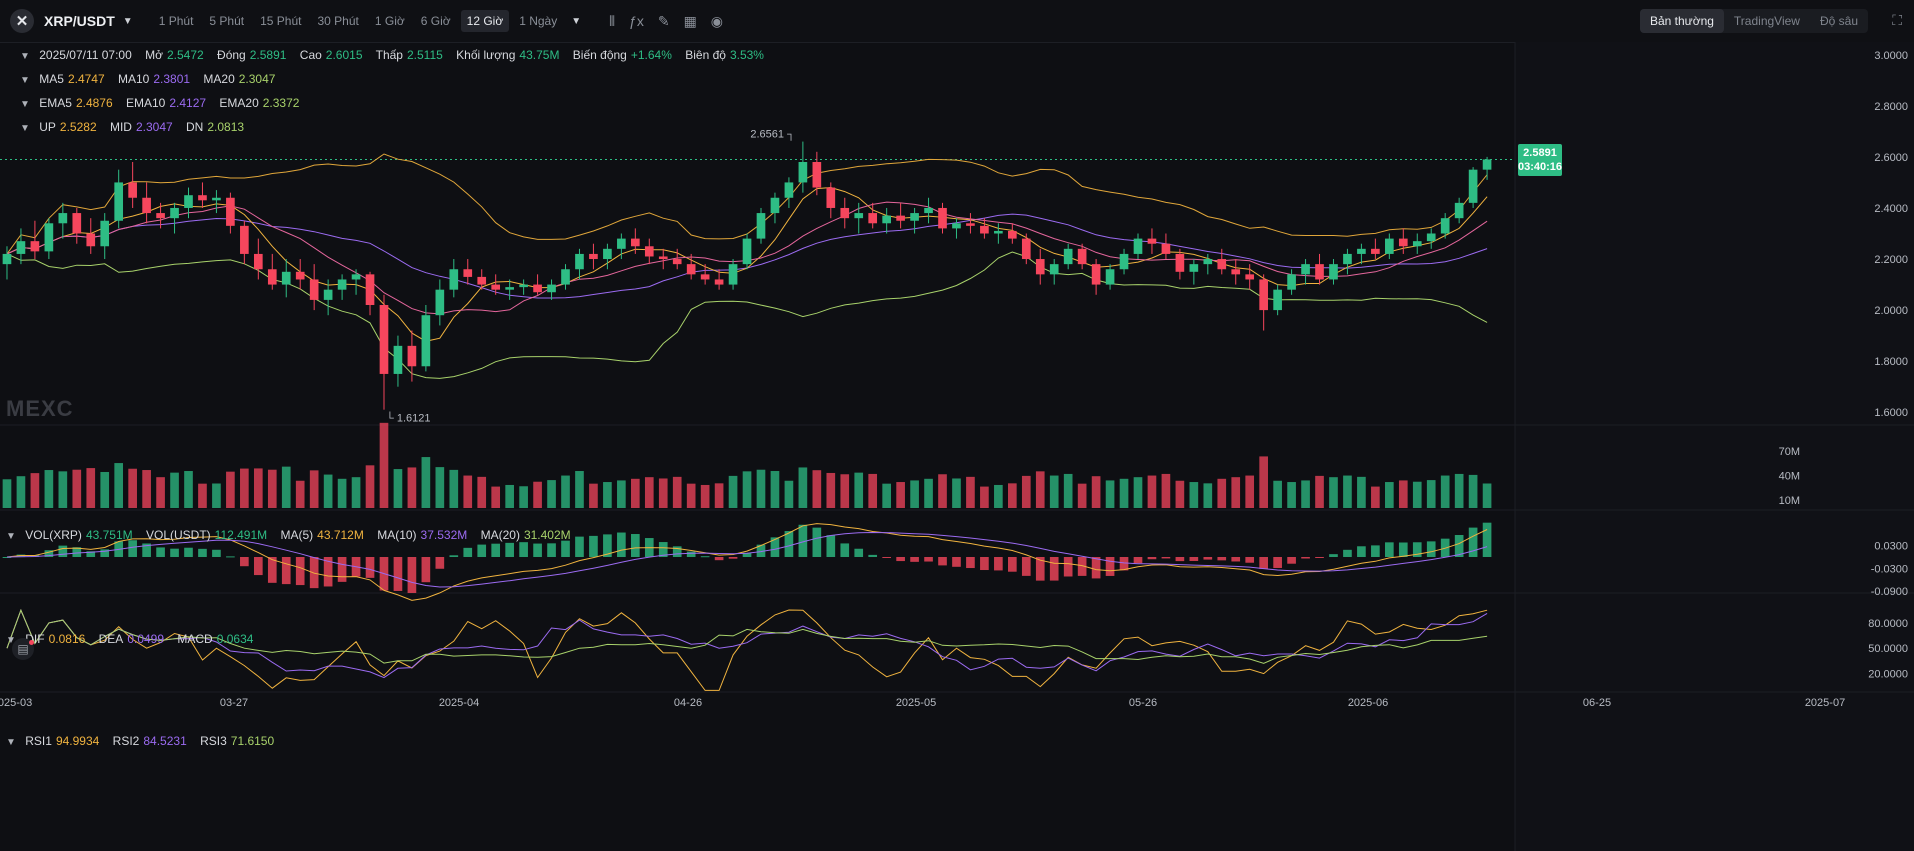 The width and height of the screenshot is (1914, 851). Describe the element at coordinates (436, 21) in the screenshot. I see `interval-6h: 6 Giờ` at that location.